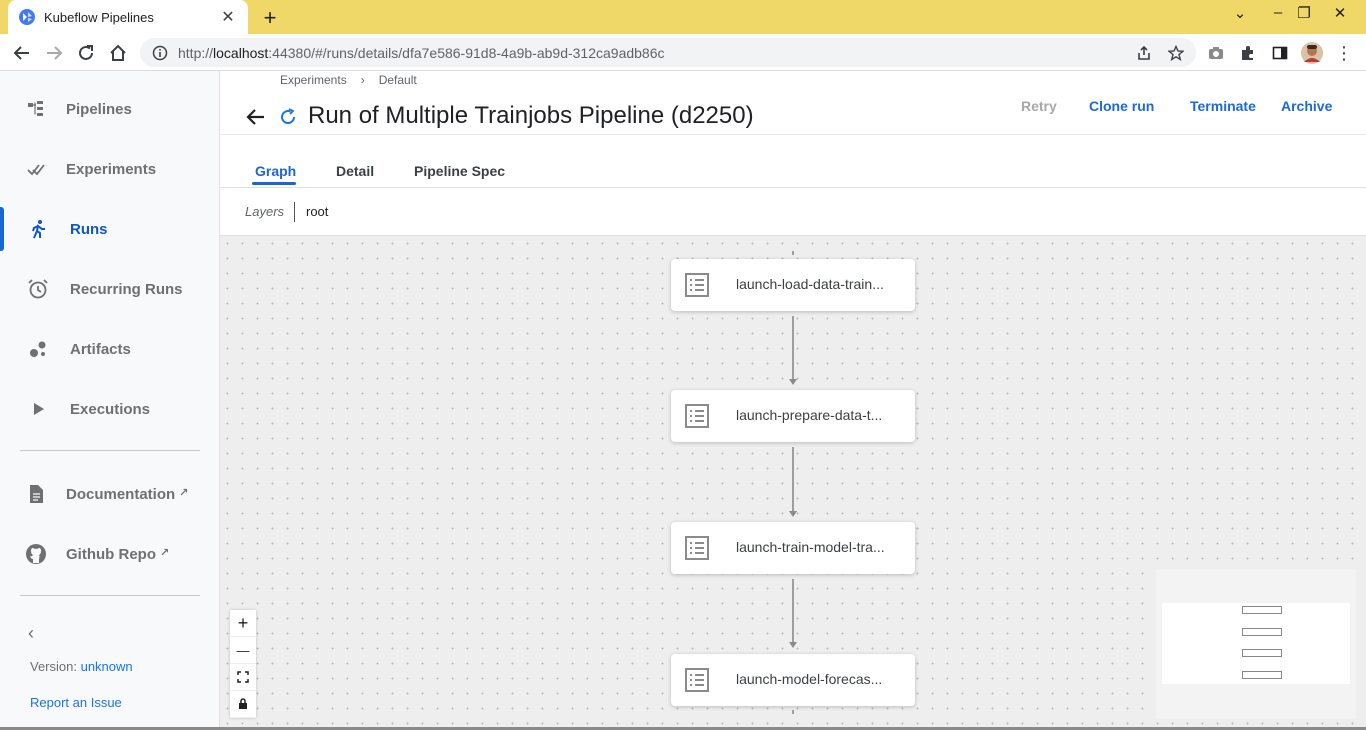 The image size is (1366, 730). I want to click on share-icon, so click(1144, 53).